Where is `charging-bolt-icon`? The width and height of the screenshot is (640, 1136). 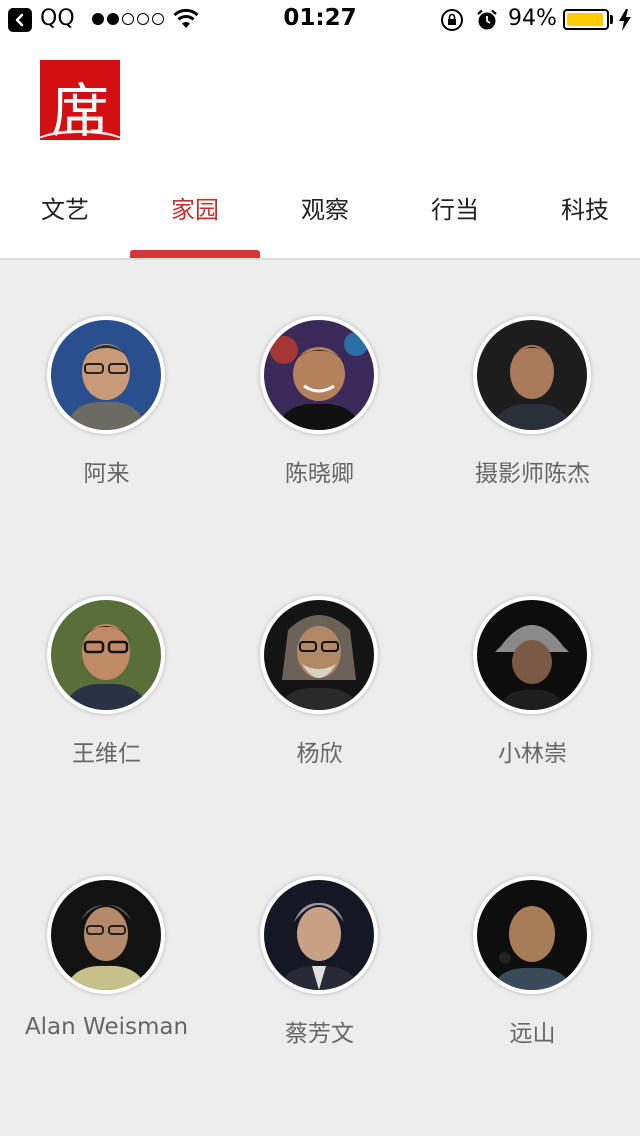
charging-bolt-icon is located at coordinates (625, 20).